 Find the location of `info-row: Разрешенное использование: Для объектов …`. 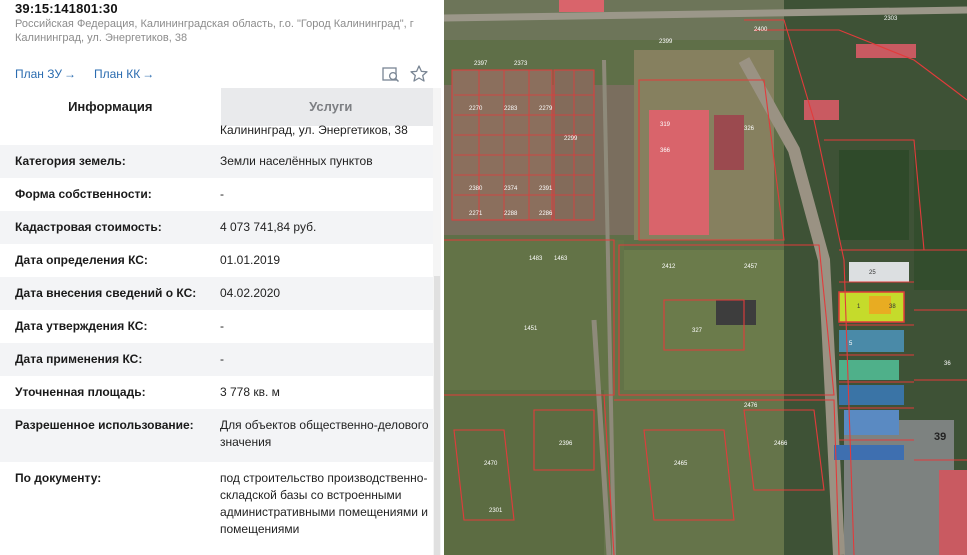

info-row: Разрешенное использование: Для объектов … is located at coordinates (220, 435).